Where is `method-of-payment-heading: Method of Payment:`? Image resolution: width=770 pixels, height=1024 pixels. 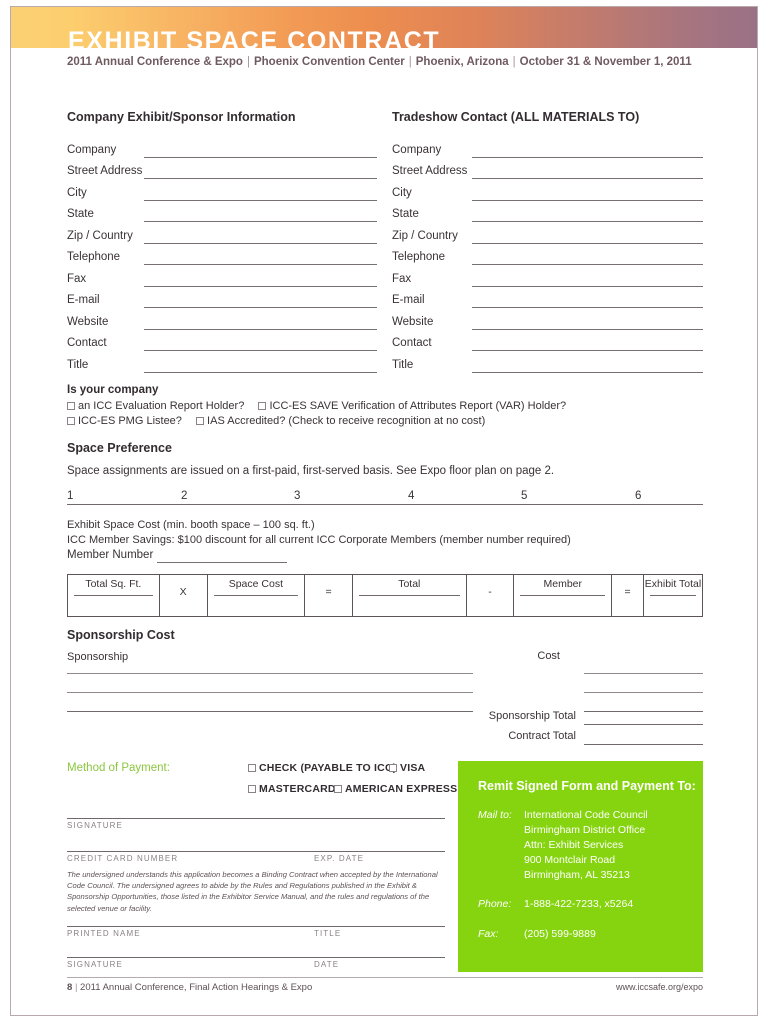
method-of-payment-heading: Method of Payment: is located at coordinates (118, 768).